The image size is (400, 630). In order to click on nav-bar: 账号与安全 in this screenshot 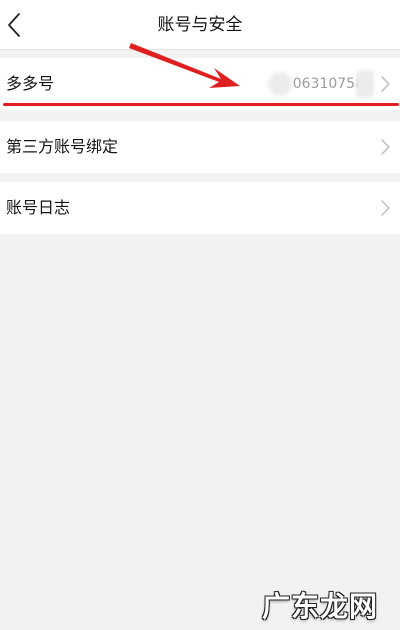, I will do `click(200, 25)`.